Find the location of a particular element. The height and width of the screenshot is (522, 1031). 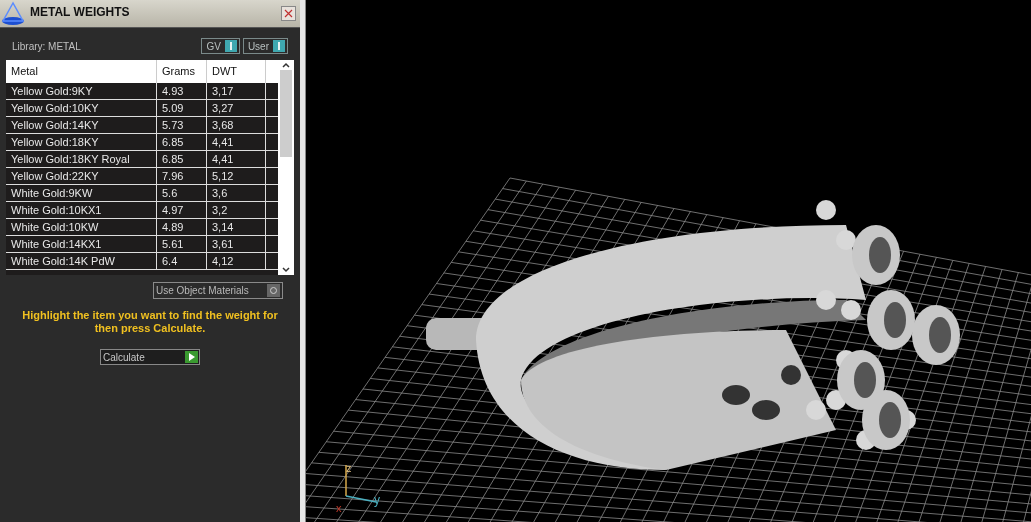

table-cell: Yellow Gold:18KY is located at coordinates (81, 142).